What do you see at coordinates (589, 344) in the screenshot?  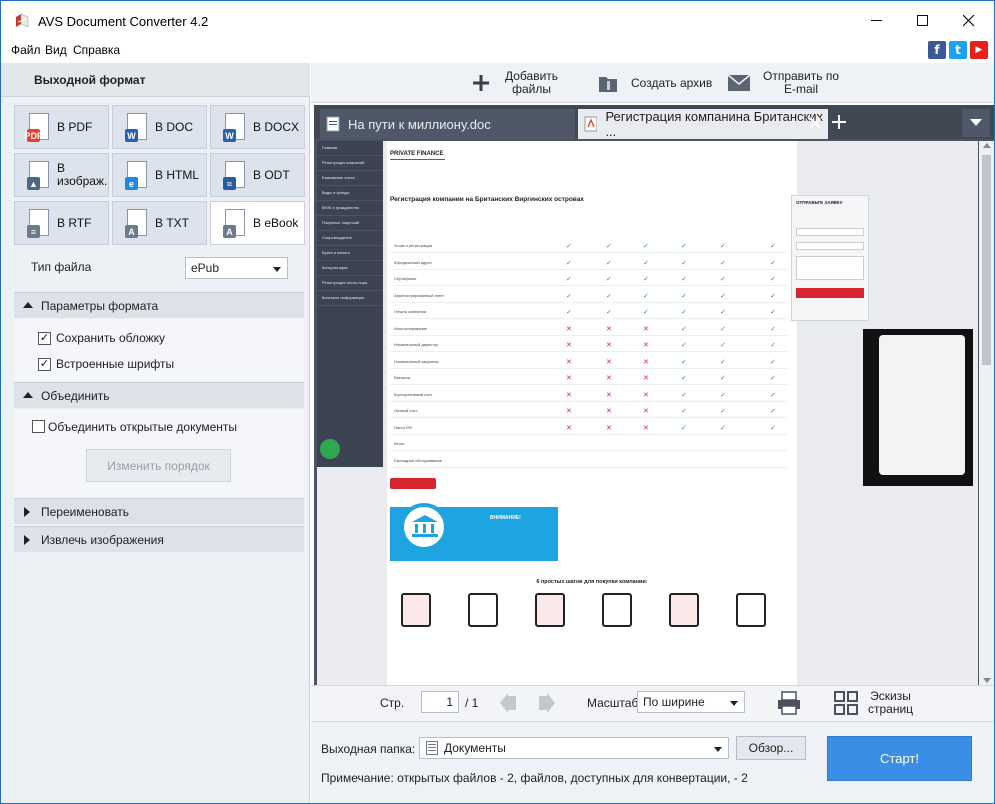 I see `site-table-row: Номинальный директор ✕ ✕ ✕ ✓ ✓ ✓` at bounding box center [589, 344].